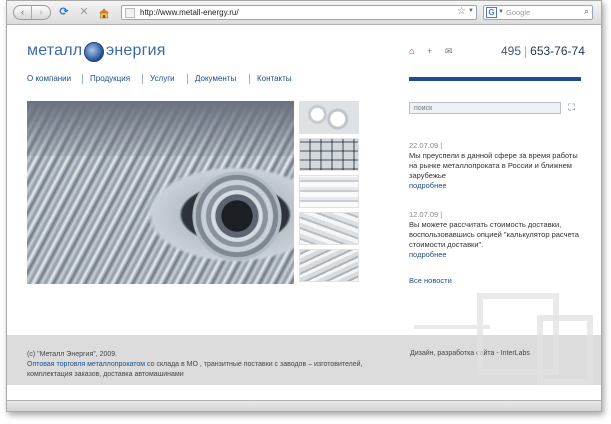 This screenshot has height=424, width=611. Describe the element at coordinates (329, 191) in the screenshot. I see `product-thumb-rods` at that location.